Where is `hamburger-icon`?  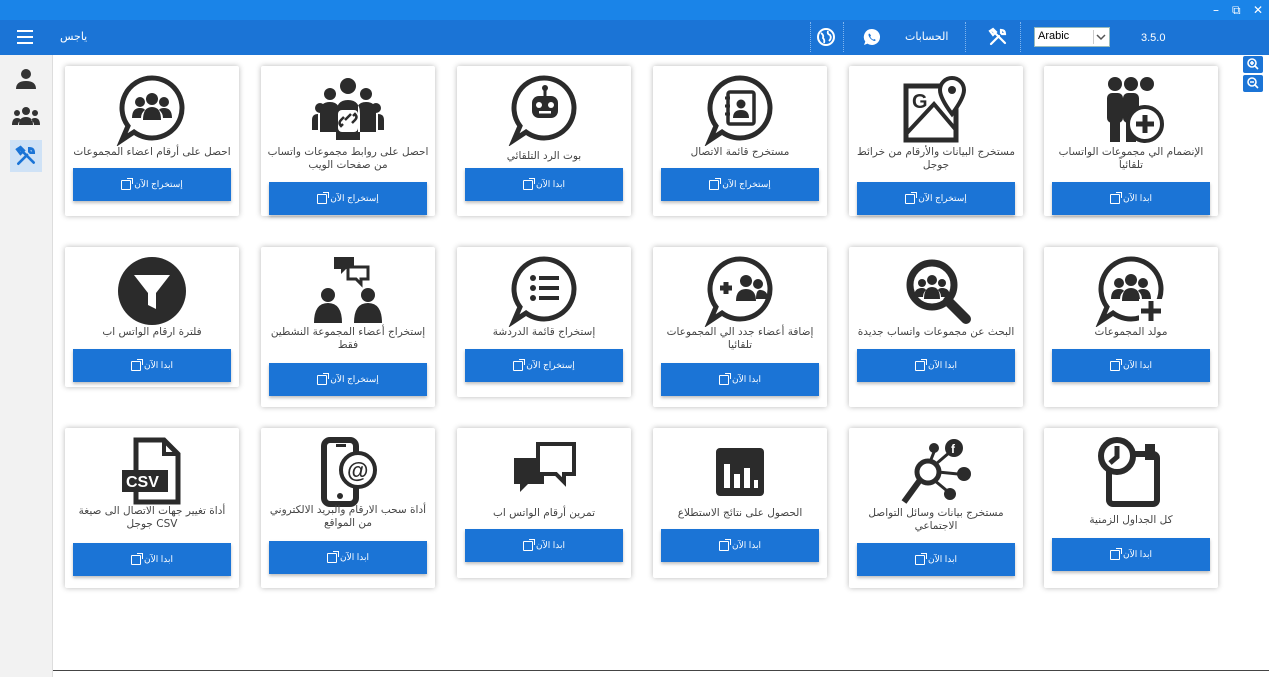
hamburger-icon is located at coordinates (25, 37).